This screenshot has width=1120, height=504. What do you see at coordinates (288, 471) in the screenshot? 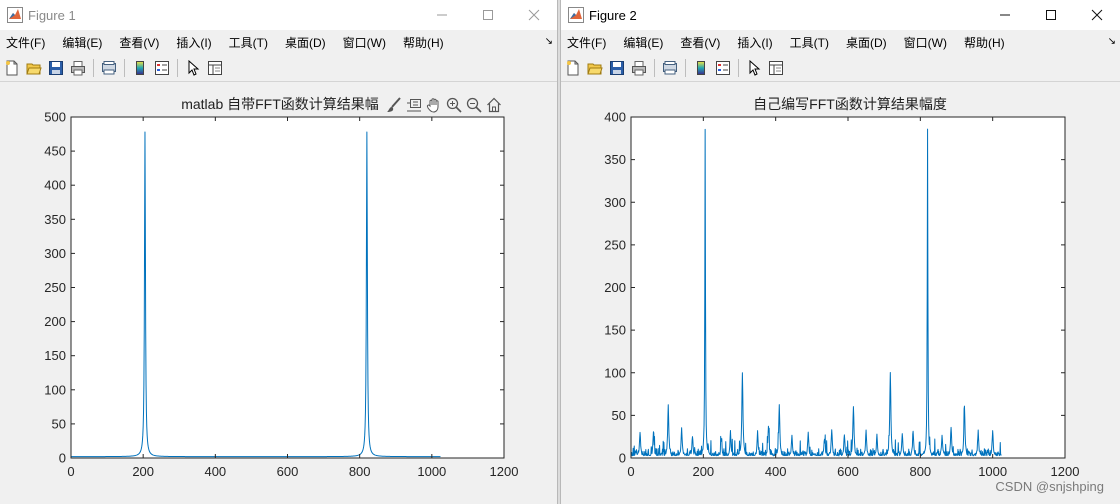
I see `x-tick-label: 600` at bounding box center [288, 471].